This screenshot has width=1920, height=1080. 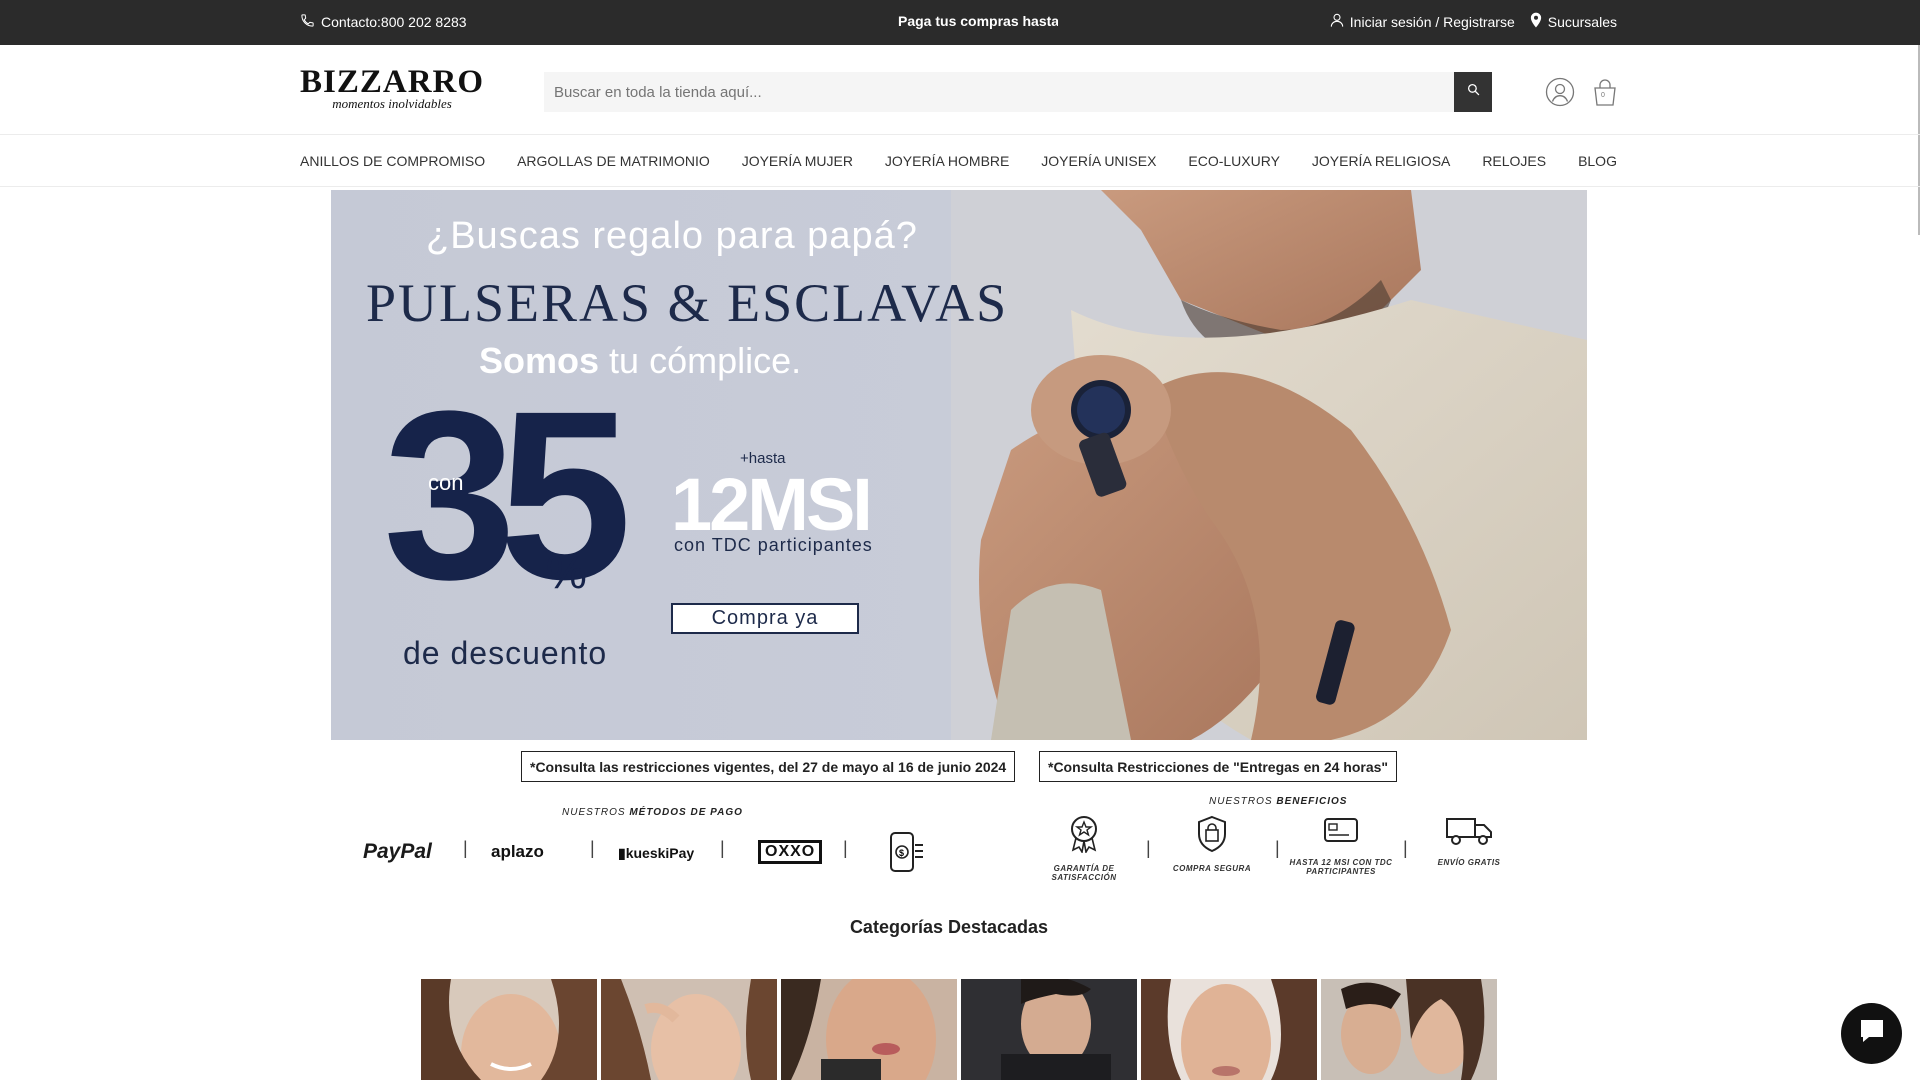 What do you see at coordinates (949, 927) in the screenshot?
I see `featured-categories-title: Categorías Destacadas` at bounding box center [949, 927].